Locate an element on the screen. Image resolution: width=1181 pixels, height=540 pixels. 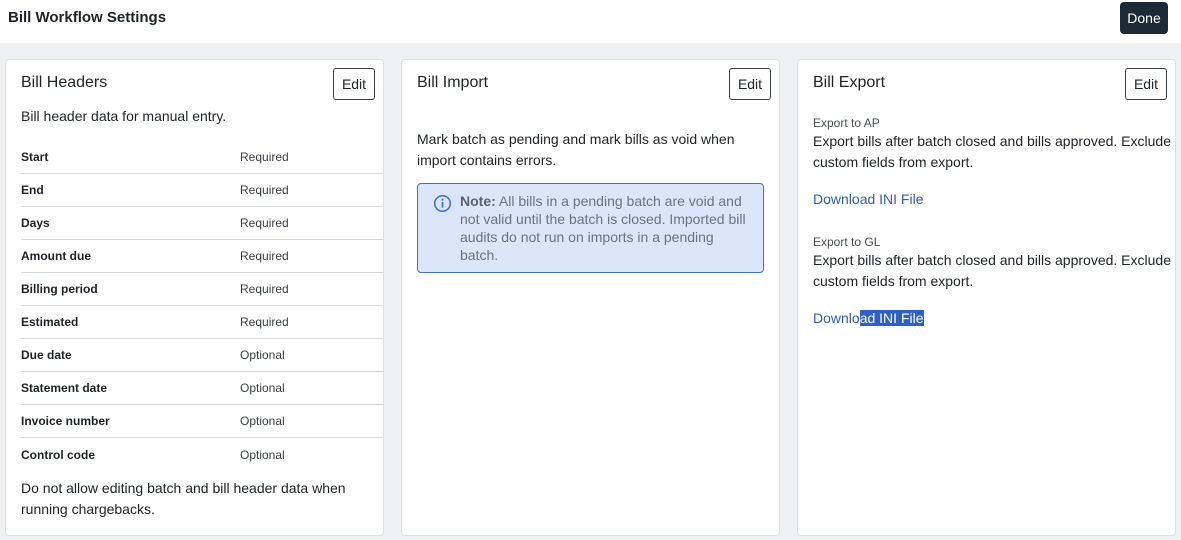
export-gl-link-text: Downlo is located at coordinates (836, 318).